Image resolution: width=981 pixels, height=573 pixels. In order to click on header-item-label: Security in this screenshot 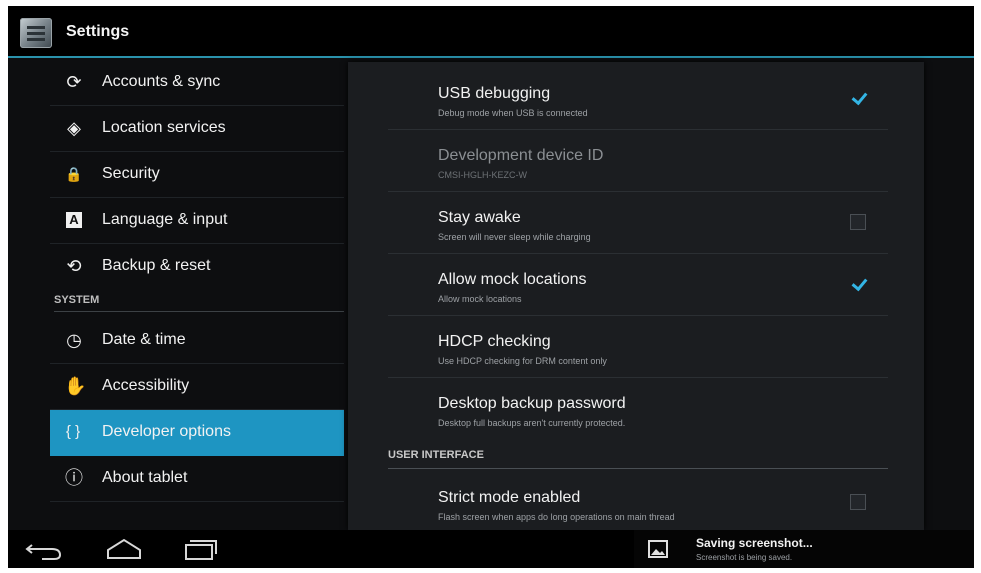, I will do `click(131, 173)`.